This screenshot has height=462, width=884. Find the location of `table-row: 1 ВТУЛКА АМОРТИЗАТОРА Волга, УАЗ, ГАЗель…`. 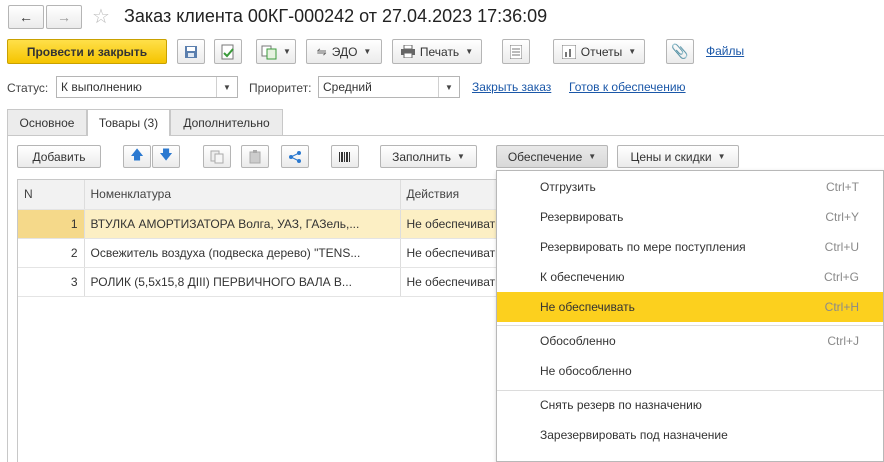

table-row: 1 ВТУЛКА АМОРТИЗАТОРА Волга, УАЗ, ГАЗель… is located at coordinates (258, 224).